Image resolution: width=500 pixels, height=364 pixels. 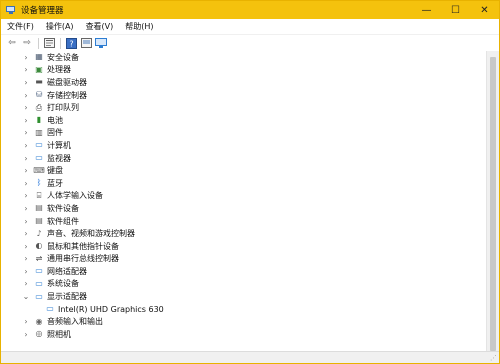 What do you see at coordinates (55, 133) in the screenshot?
I see `tree-item-label: 固件` at bounding box center [55, 133].